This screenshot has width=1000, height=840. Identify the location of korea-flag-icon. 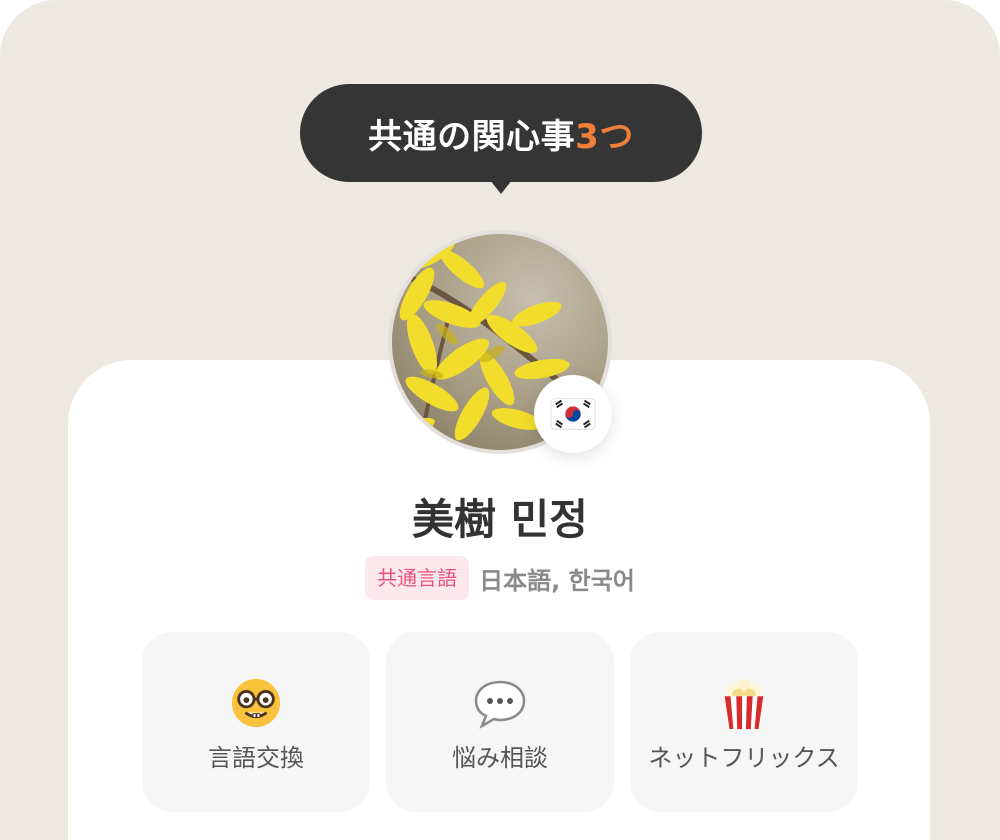
(573, 414).